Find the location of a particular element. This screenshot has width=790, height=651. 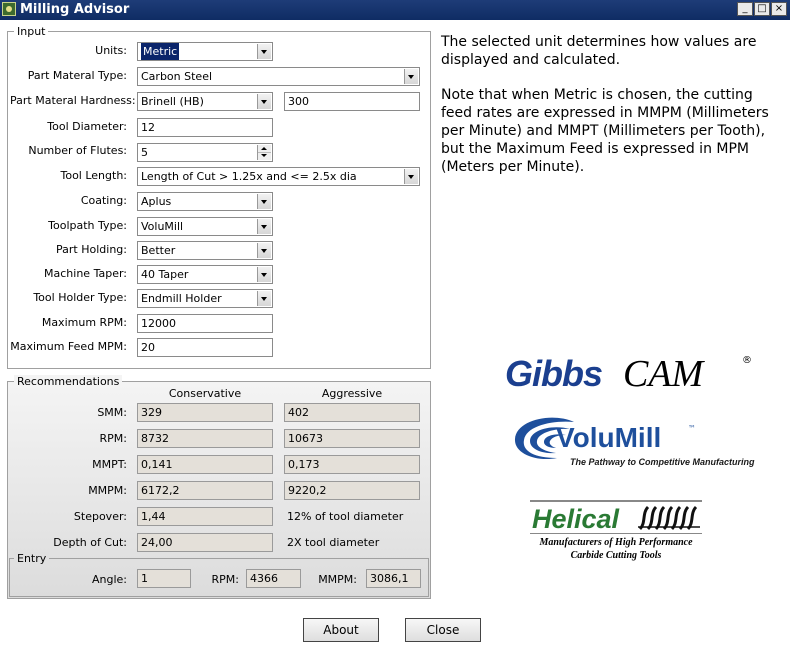

toolpath-type-select: VoluMill is located at coordinates (205, 226).